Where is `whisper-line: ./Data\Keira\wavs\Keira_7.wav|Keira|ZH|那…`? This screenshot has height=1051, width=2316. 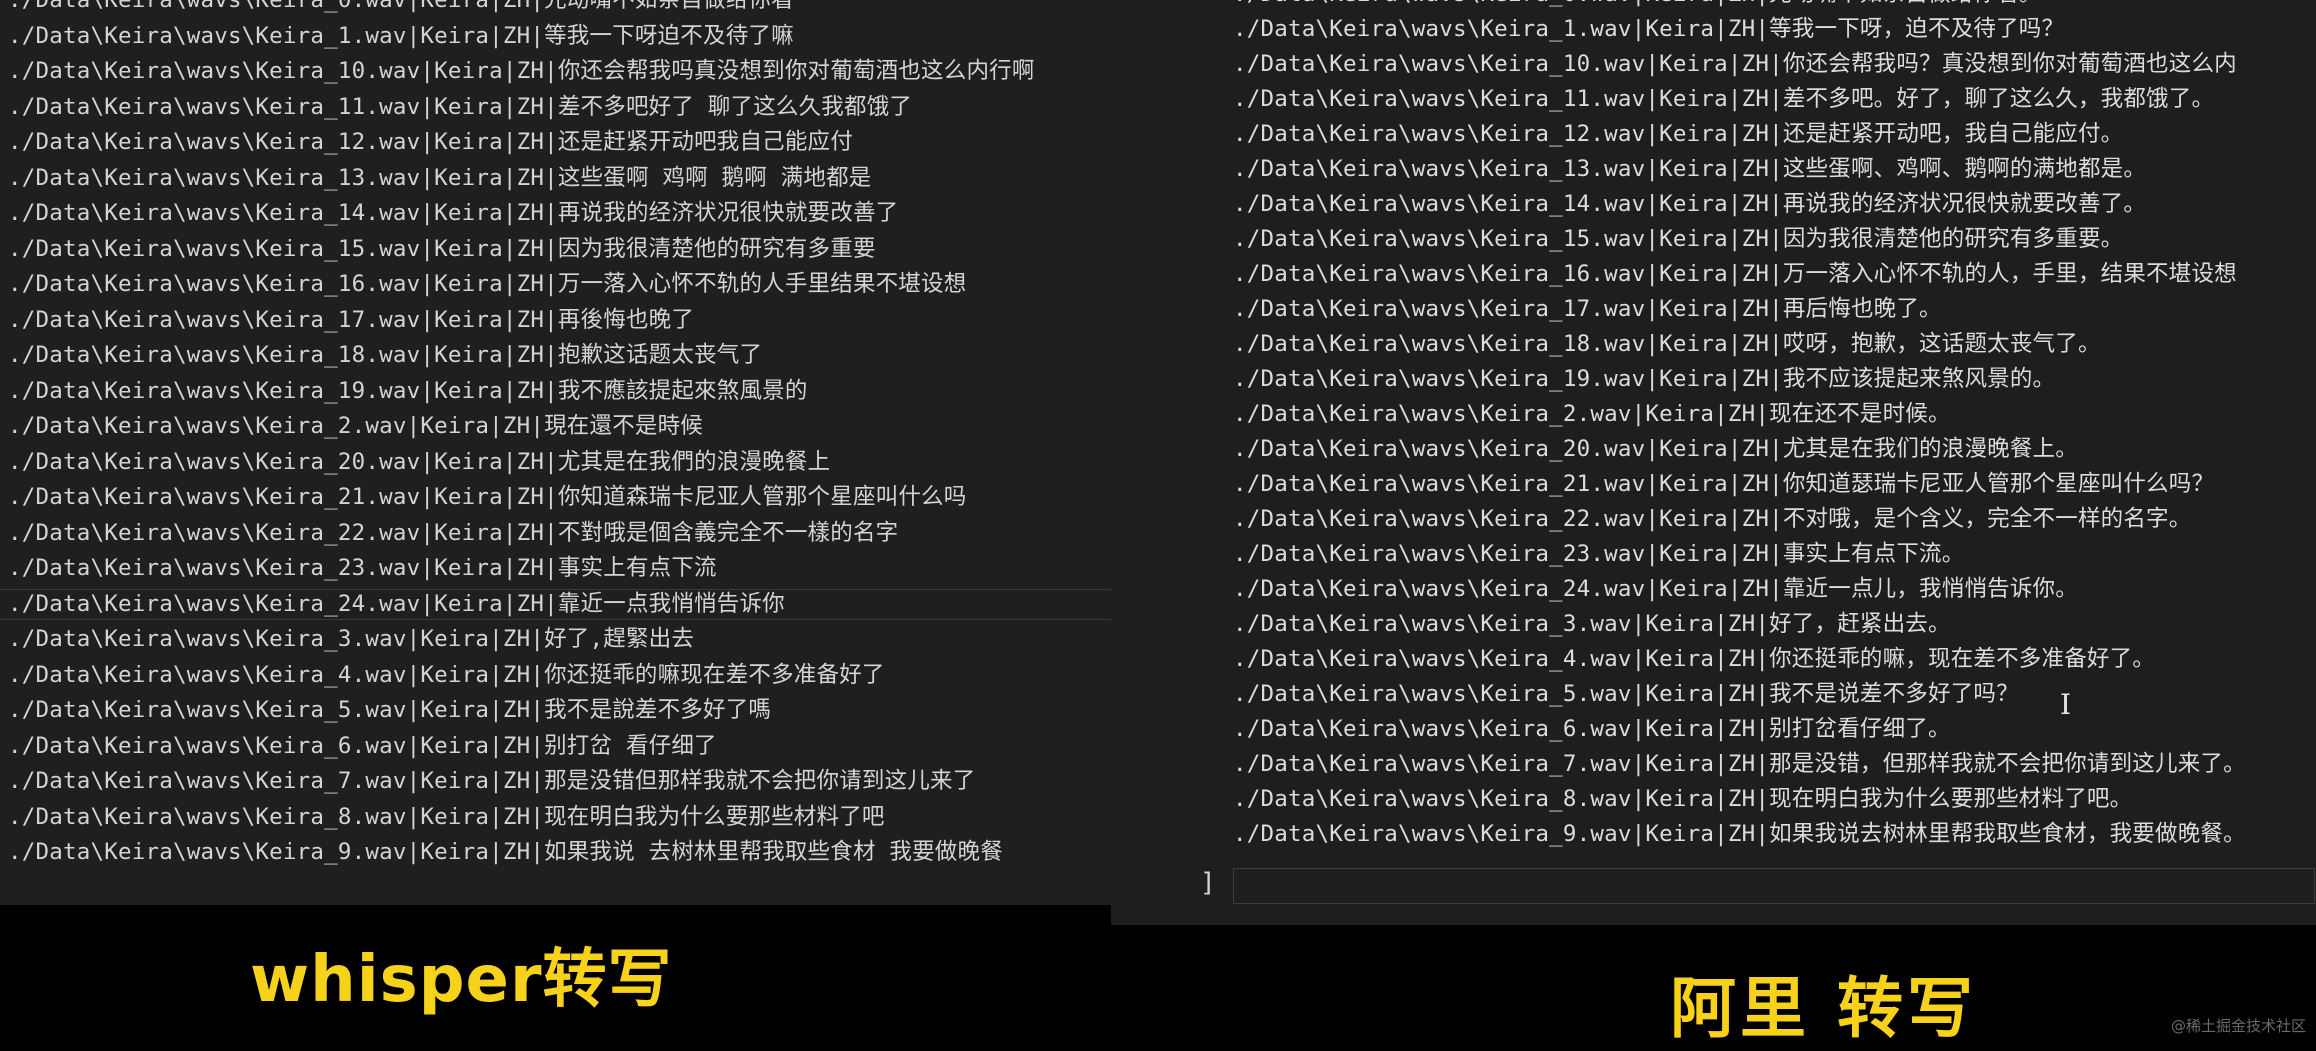
whisper-line: ./Data\Keira\wavs\Keira_7.wav|Keira|ZH|那… is located at coordinates (610, 782).